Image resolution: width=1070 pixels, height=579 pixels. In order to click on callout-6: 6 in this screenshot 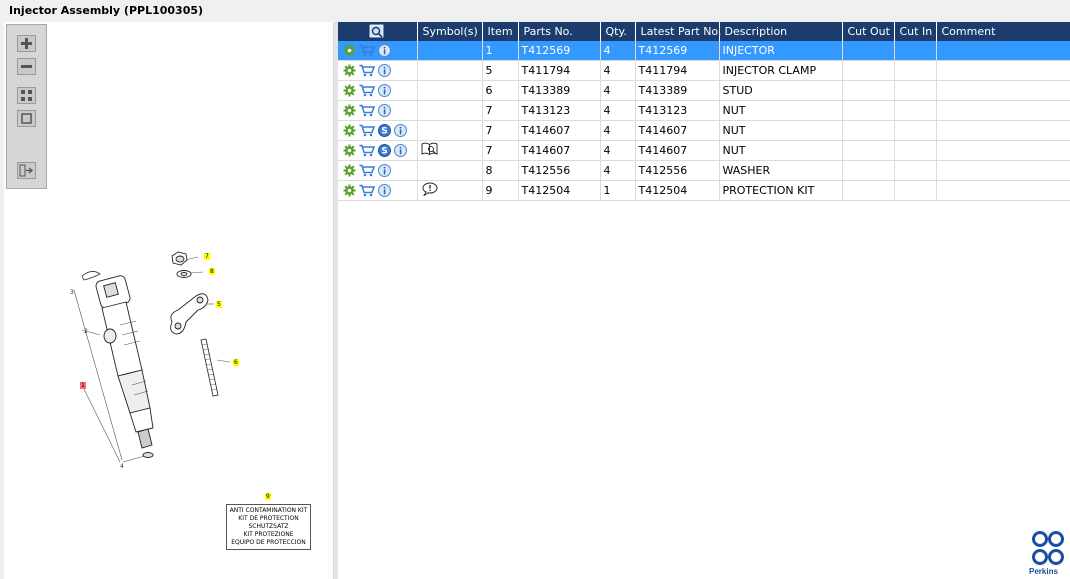, I will do `click(236, 362)`.